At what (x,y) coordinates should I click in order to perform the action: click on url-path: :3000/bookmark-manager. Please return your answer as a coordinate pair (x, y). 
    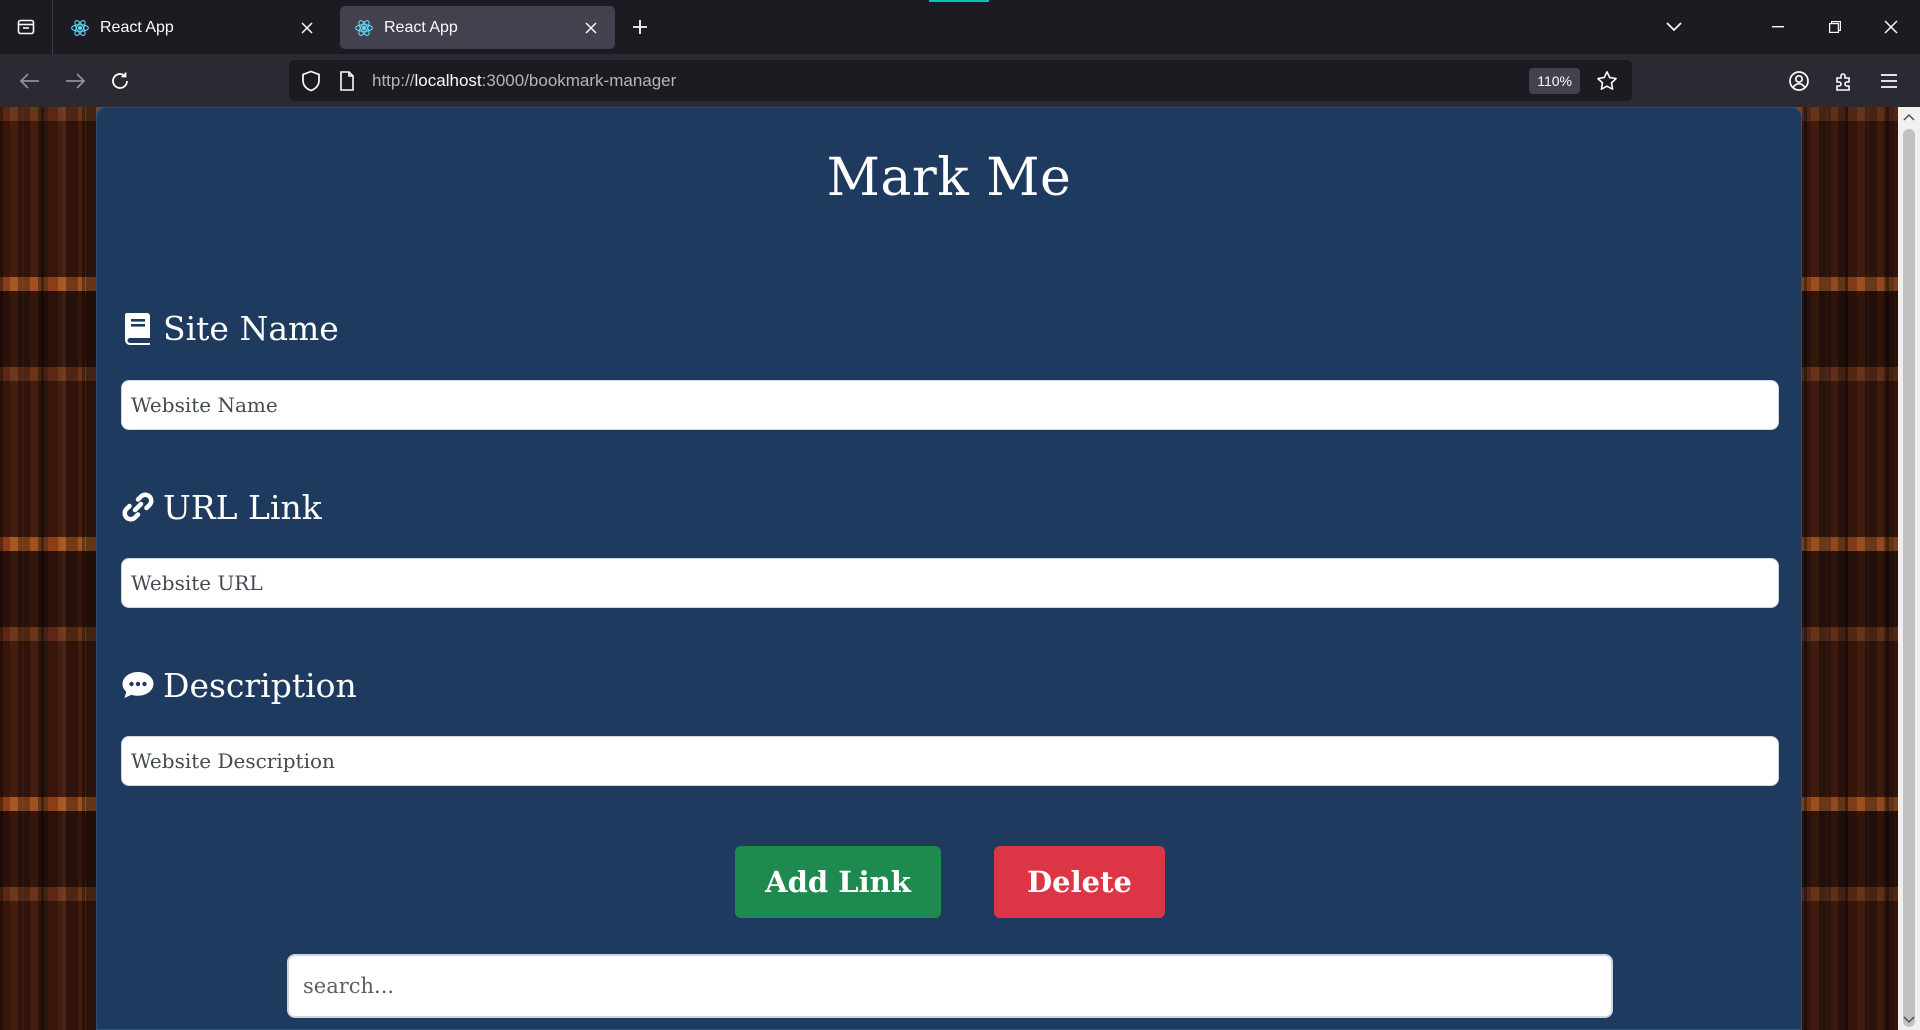
    Looking at the image, I should click on (579, 80).